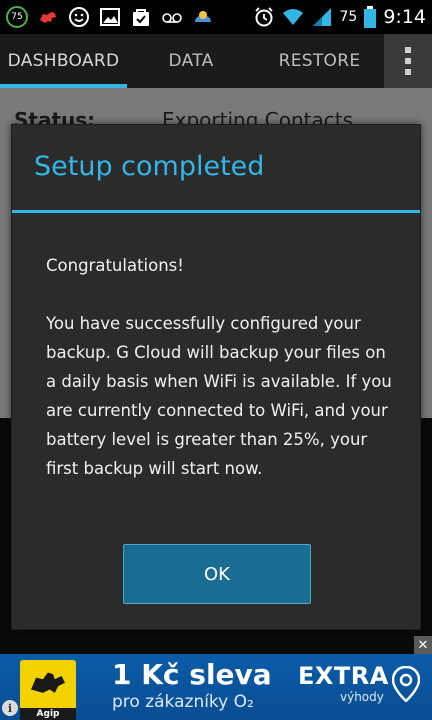 Image resolution: width=432 pixels, height=720 pixels. I want to click on ad-headline: 1 Kč sleva, so click(192, 674).